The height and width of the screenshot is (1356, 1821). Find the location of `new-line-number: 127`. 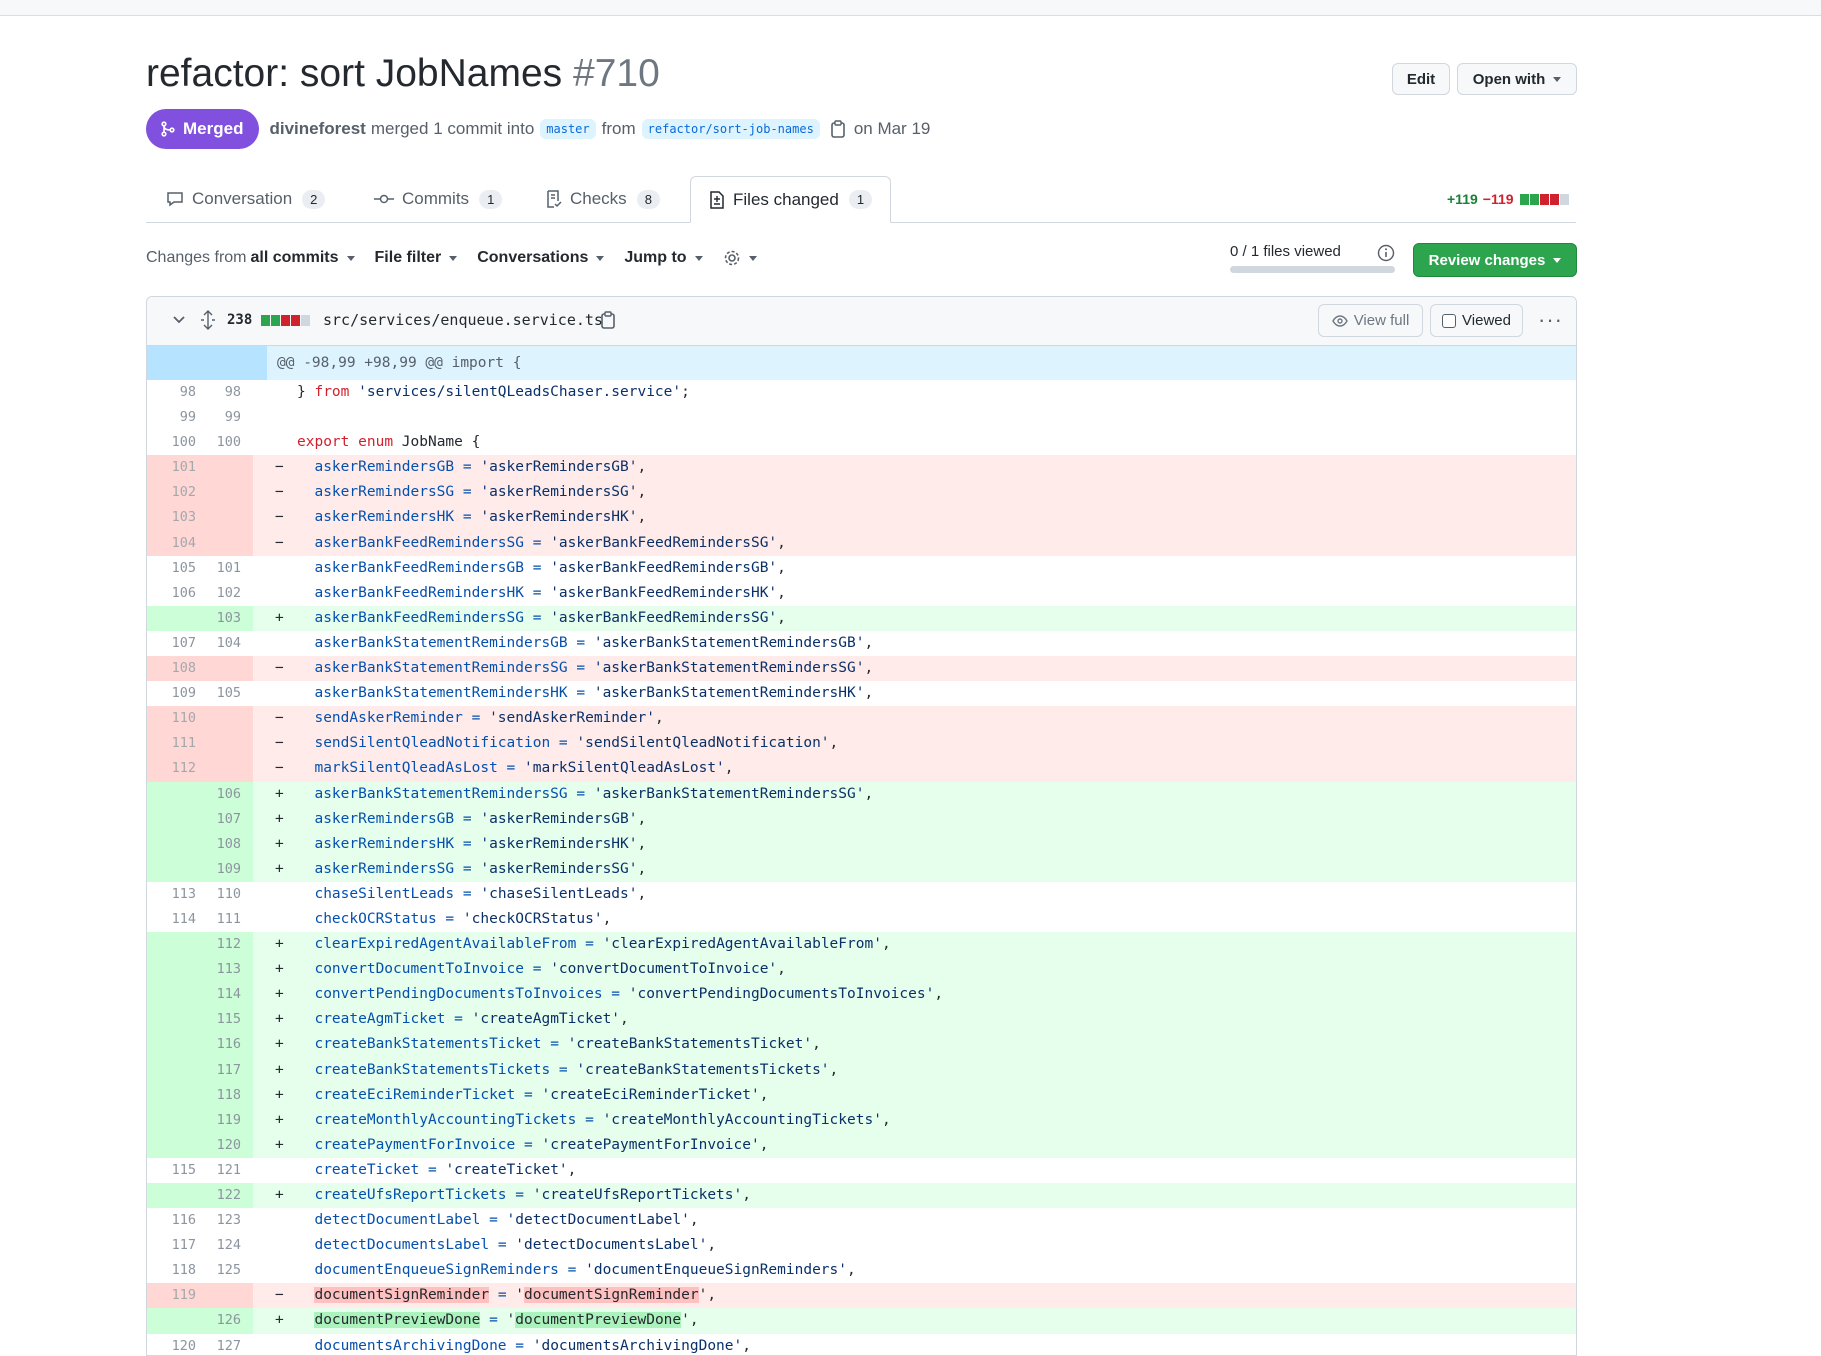

new-line-number: 127 is located at coordinates (226, 1344).